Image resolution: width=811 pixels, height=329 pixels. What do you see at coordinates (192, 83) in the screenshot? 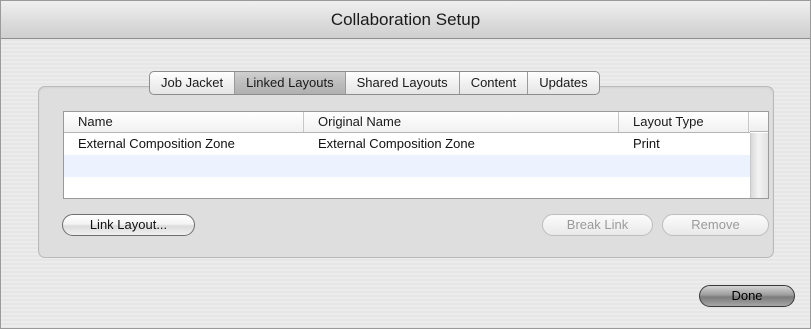
I see `tab-job-jacket: Job Jacket` at bounding box center [192, 83].